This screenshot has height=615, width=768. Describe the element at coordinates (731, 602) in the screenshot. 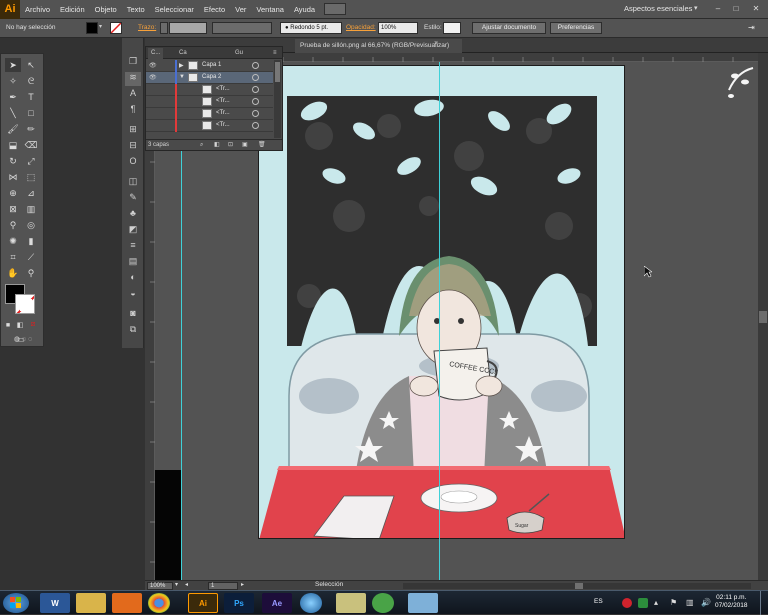

I see `system-clock: 02:11 p.m. 07/02/2018` at that location.